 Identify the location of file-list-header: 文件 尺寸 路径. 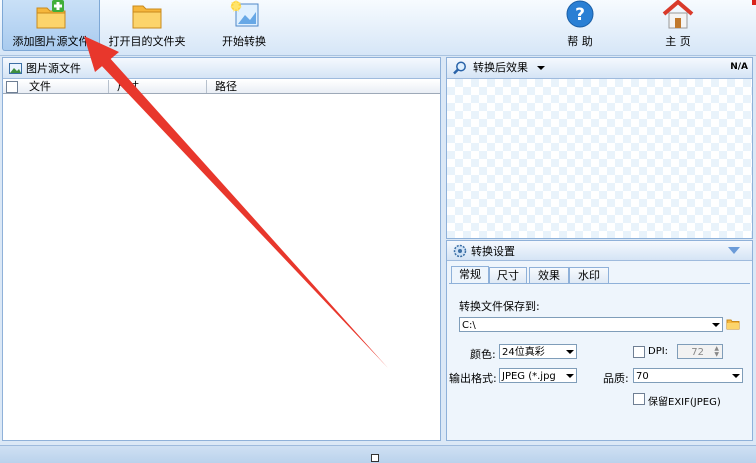
(221, 87).